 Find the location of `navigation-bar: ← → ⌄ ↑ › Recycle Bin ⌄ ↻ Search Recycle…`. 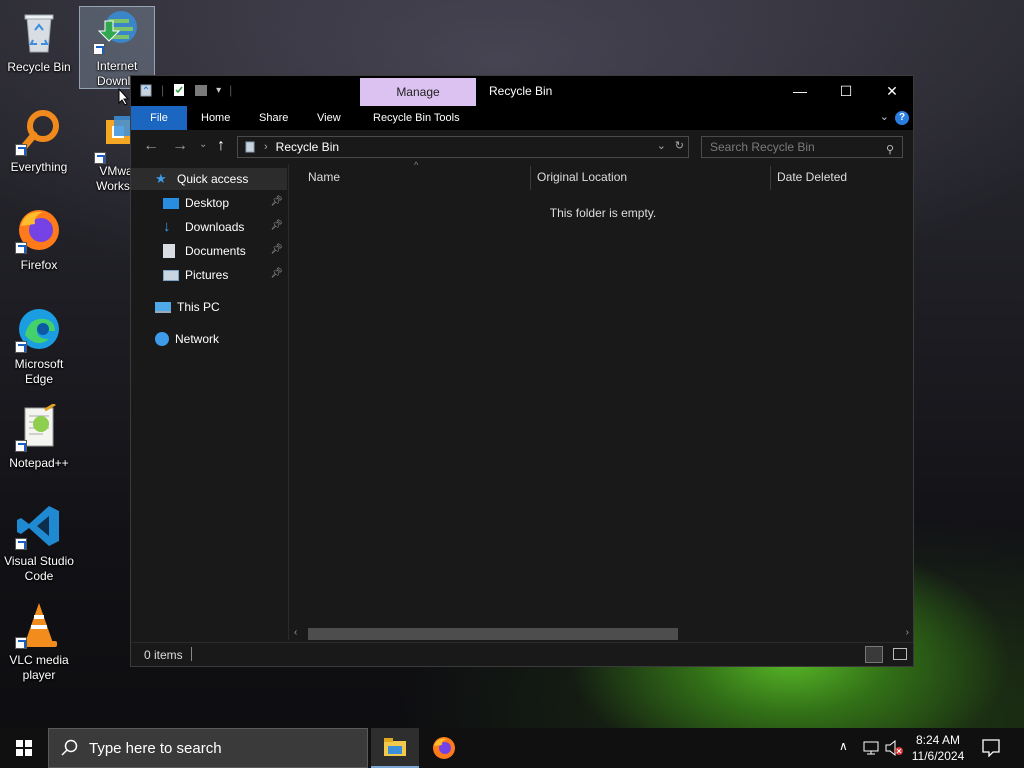

navigation-bar: ← → ⌄ ↑ › Recycle Bin ⌄ ↻ Search Recycle… is located at coordinates (522, 147).